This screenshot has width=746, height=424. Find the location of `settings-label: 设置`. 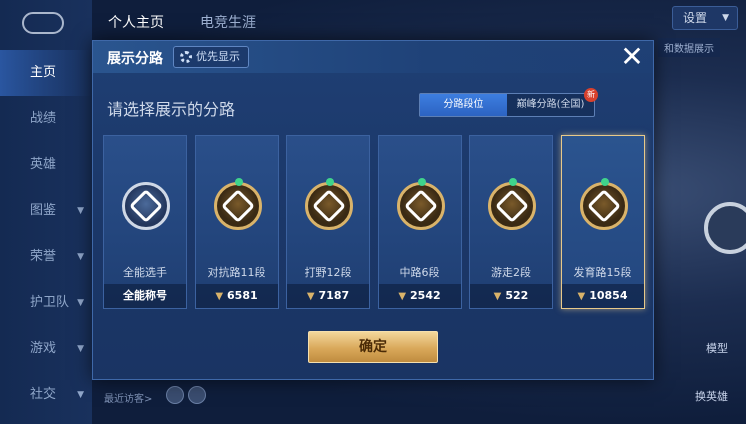

settings-label: 设置 is located at coordinates (695, 18).